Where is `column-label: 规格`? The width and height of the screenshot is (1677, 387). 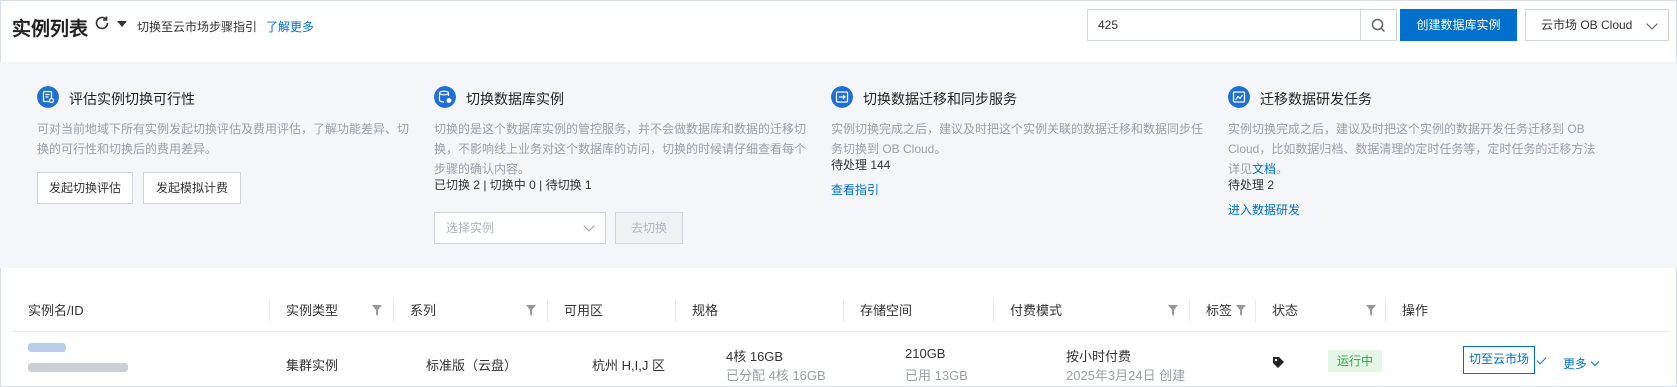
column-label: 规格 is located at coordinates (705, 310).